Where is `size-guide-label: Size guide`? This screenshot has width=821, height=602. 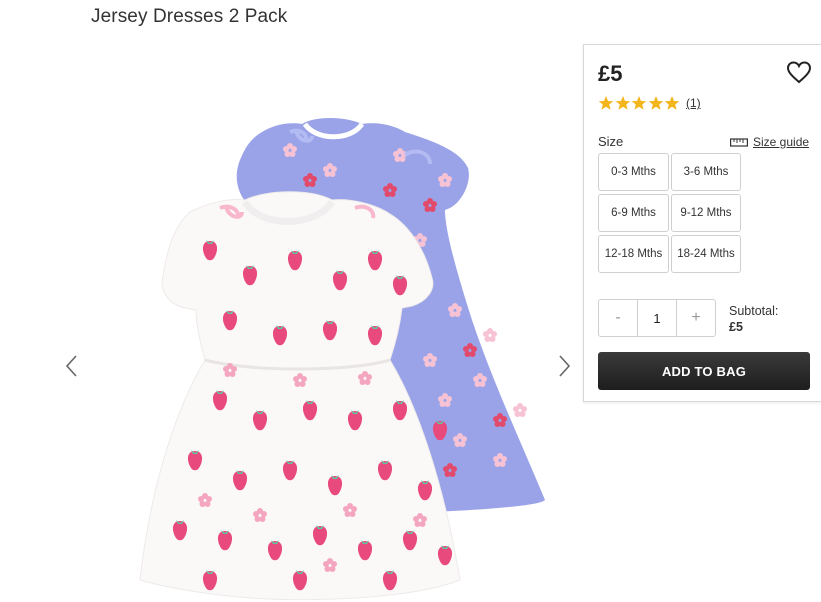 size-guide-label: Size guide is located at coordinates (781, 142).